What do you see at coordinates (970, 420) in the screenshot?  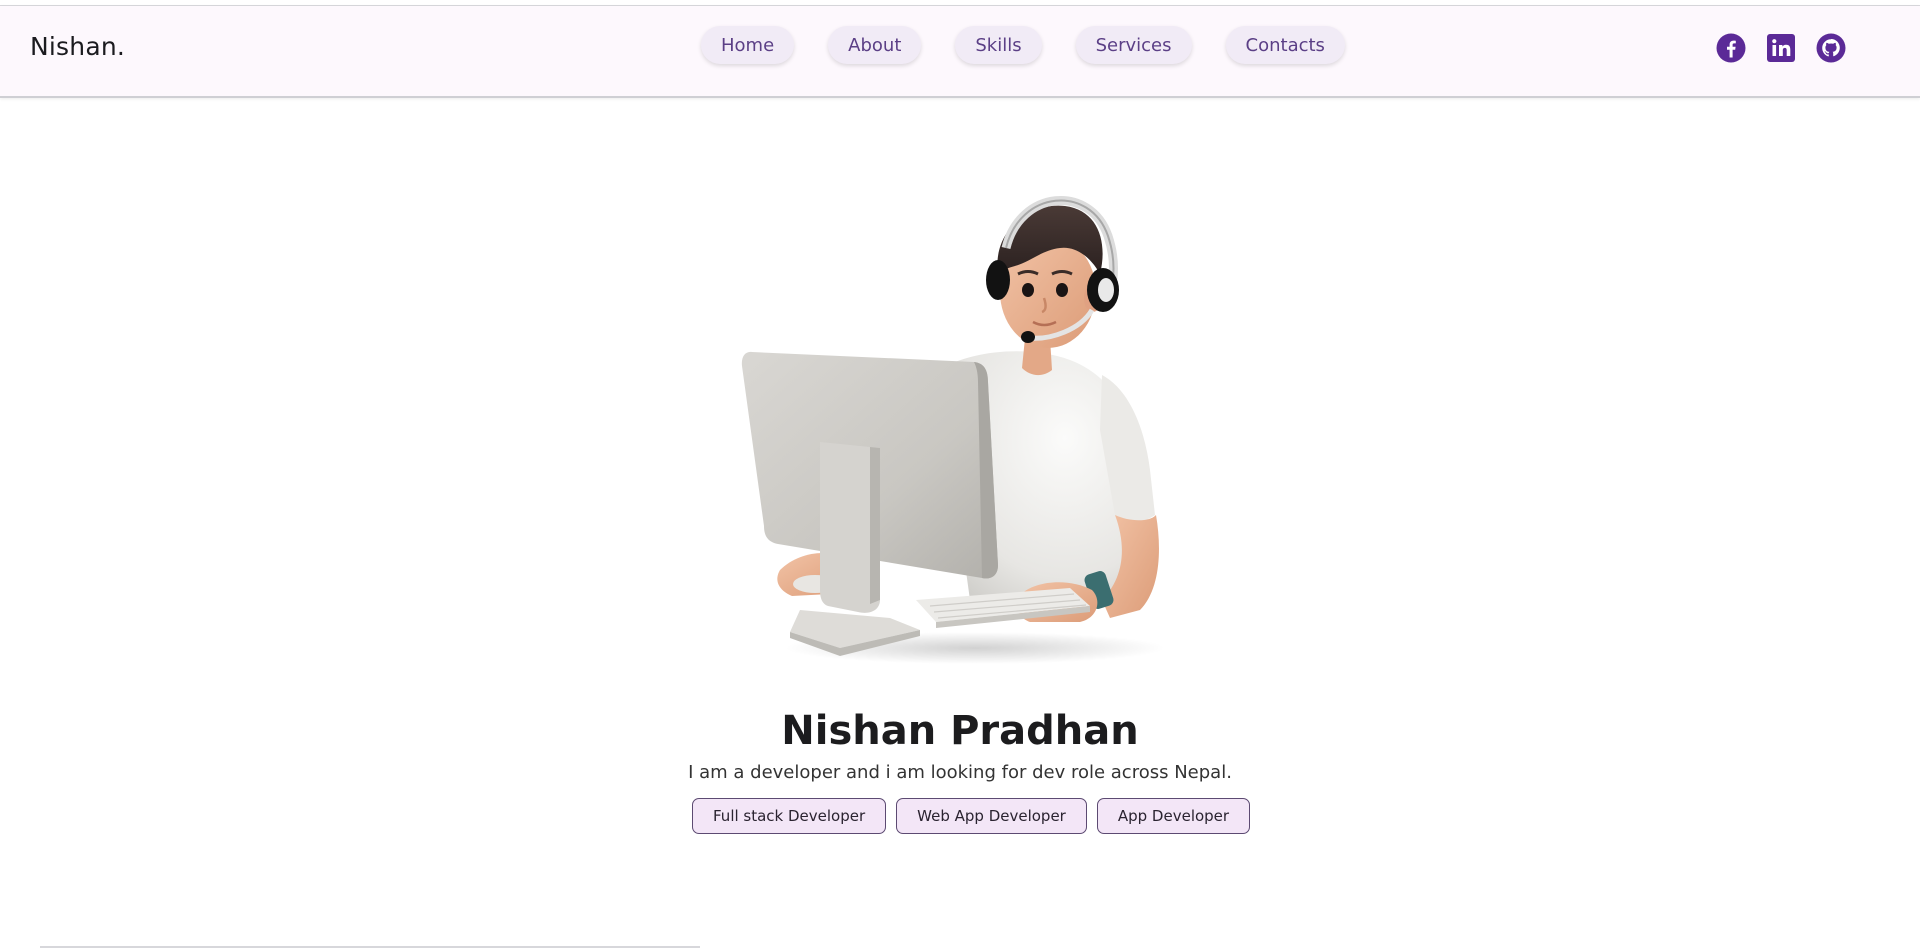 I see `developer-illustration` at bounding box center [970, 420].